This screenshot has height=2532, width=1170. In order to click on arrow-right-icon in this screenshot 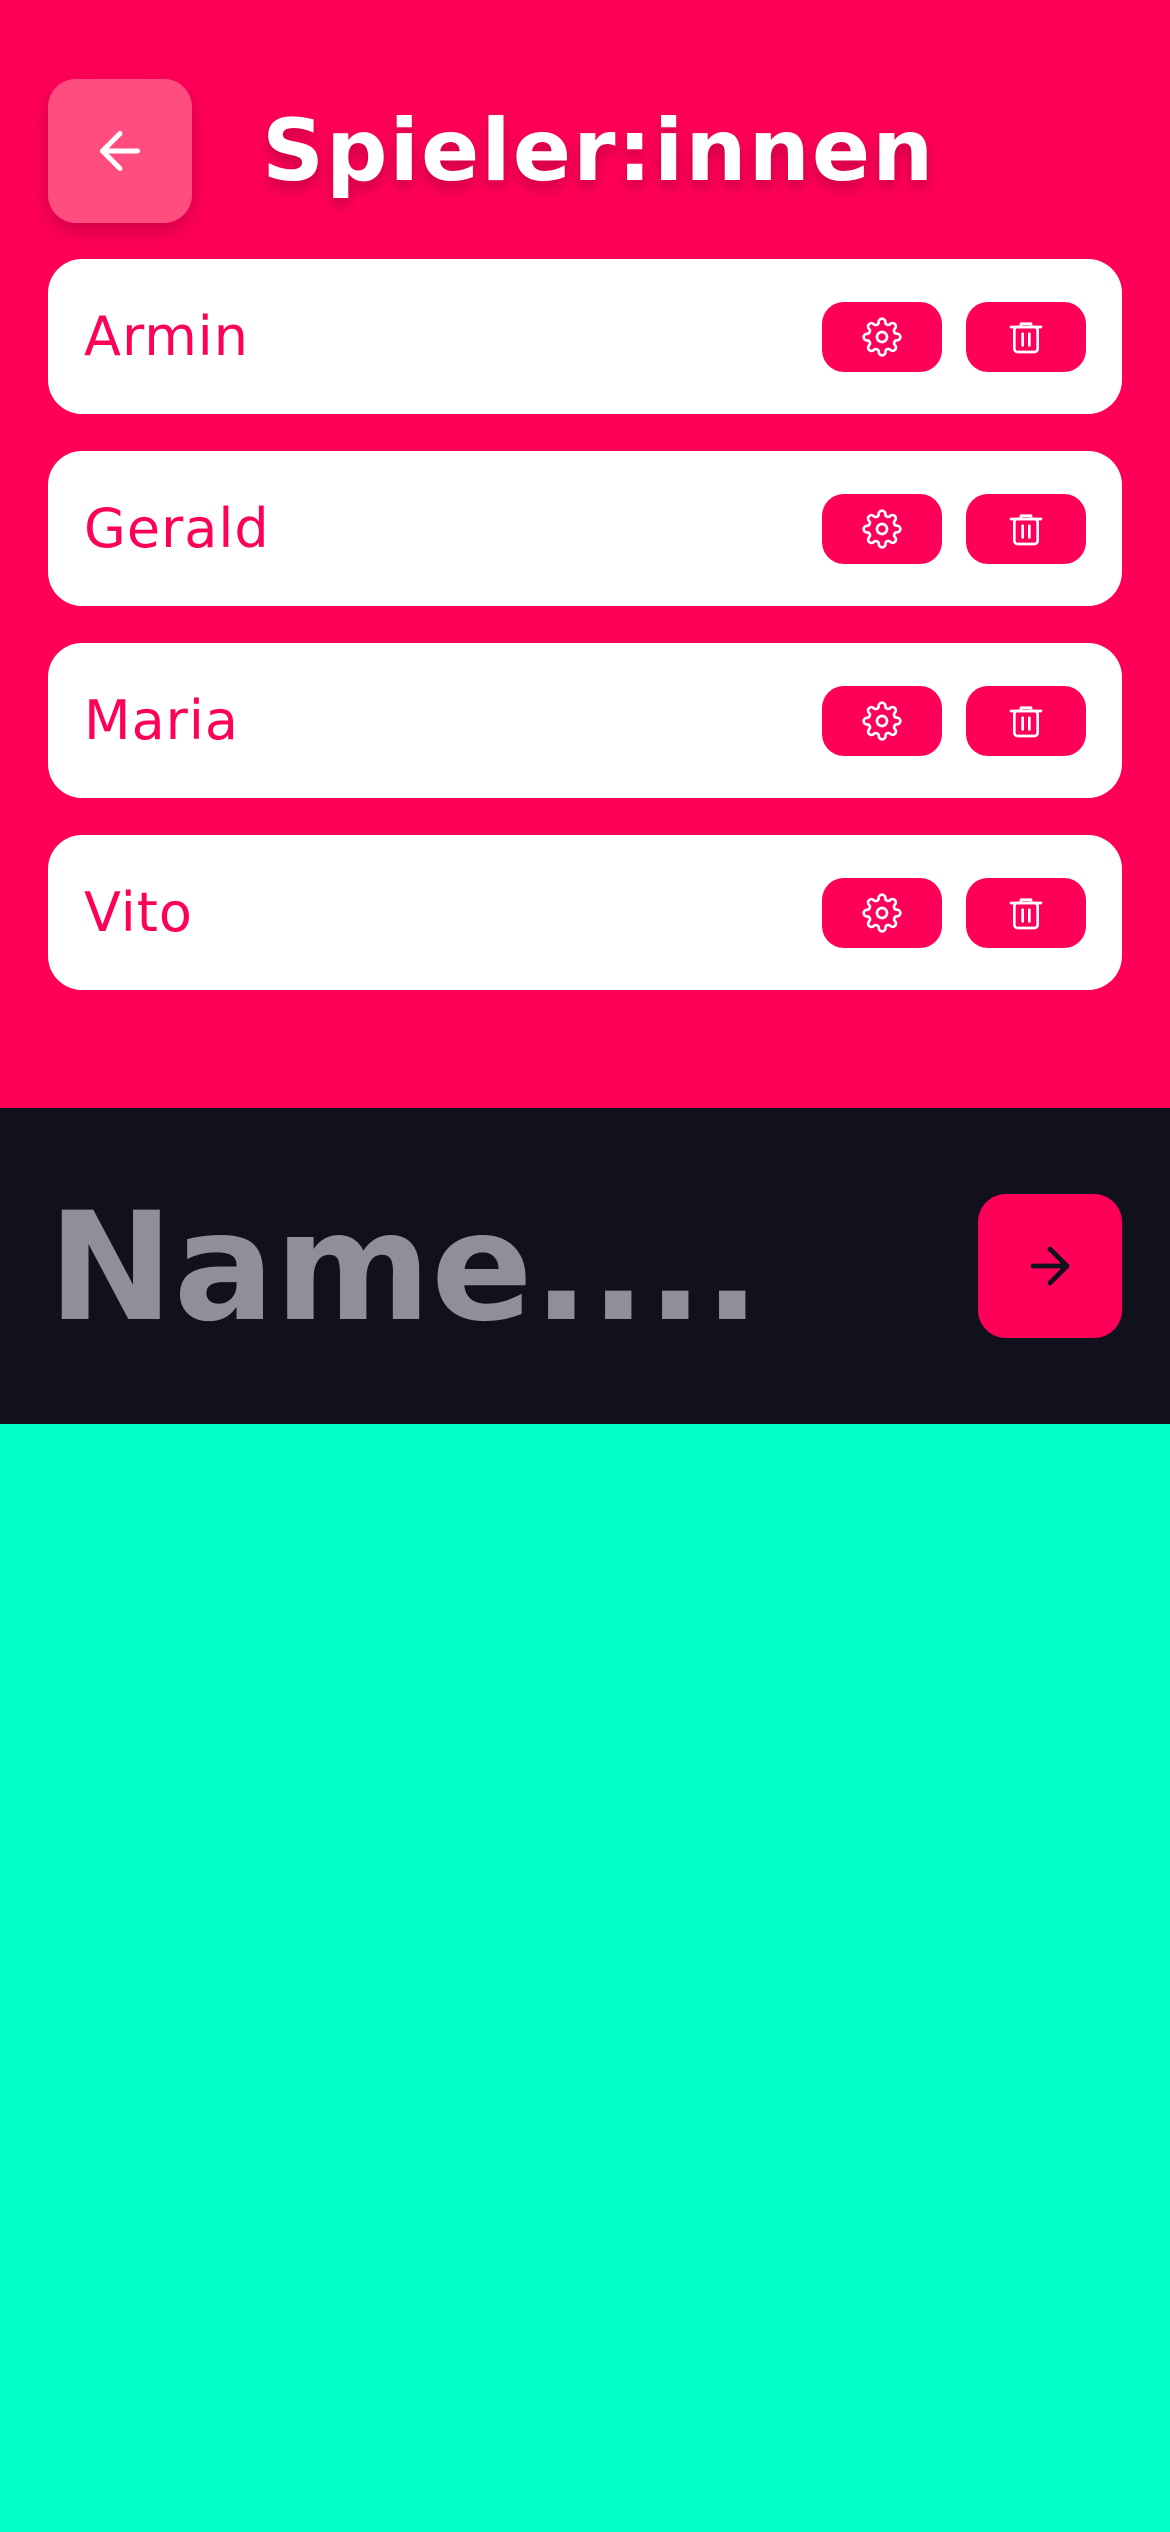, I will do `click(1050, 1266)`.